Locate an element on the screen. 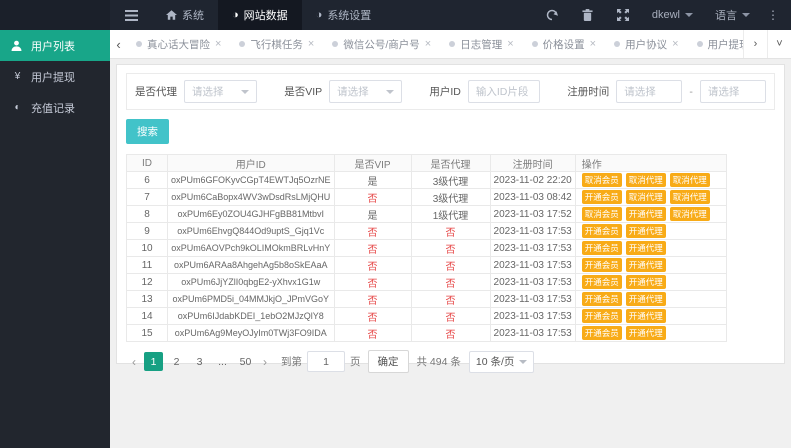 The image size is (791, 448). chevron-down-icon is located at coordinates (389, 91).